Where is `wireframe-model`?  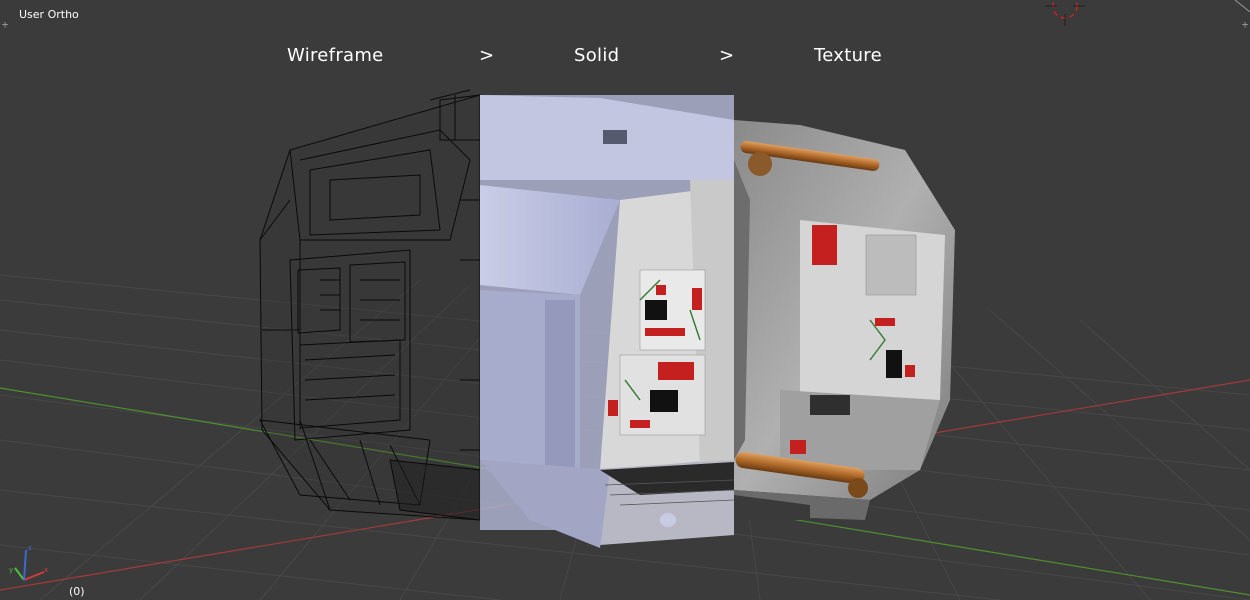 wireframe-model is located at coordinates (370, 305).